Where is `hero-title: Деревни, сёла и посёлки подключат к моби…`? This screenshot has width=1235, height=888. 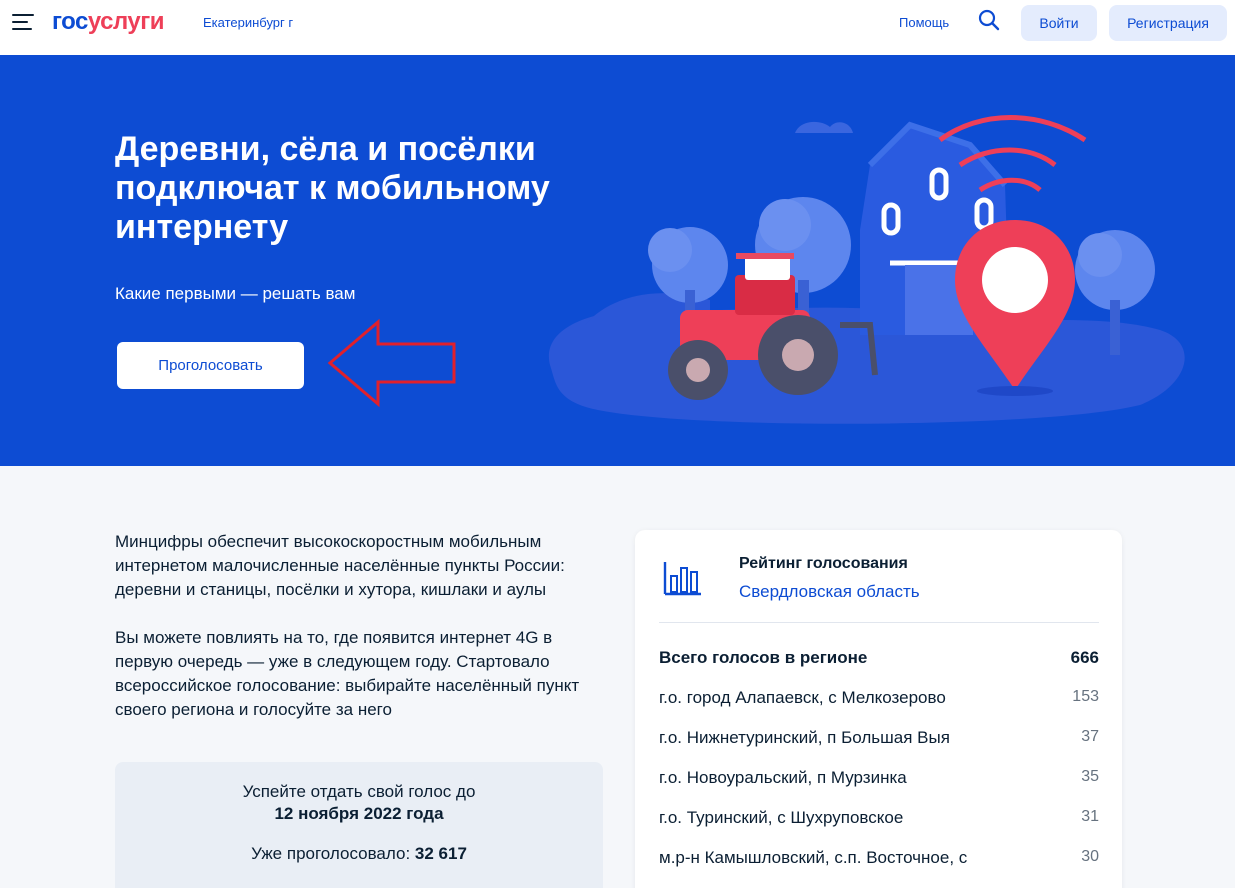 hero-title: Деревни, сёла и посёлки подключат к моби… is located at coordinates (332, 188).